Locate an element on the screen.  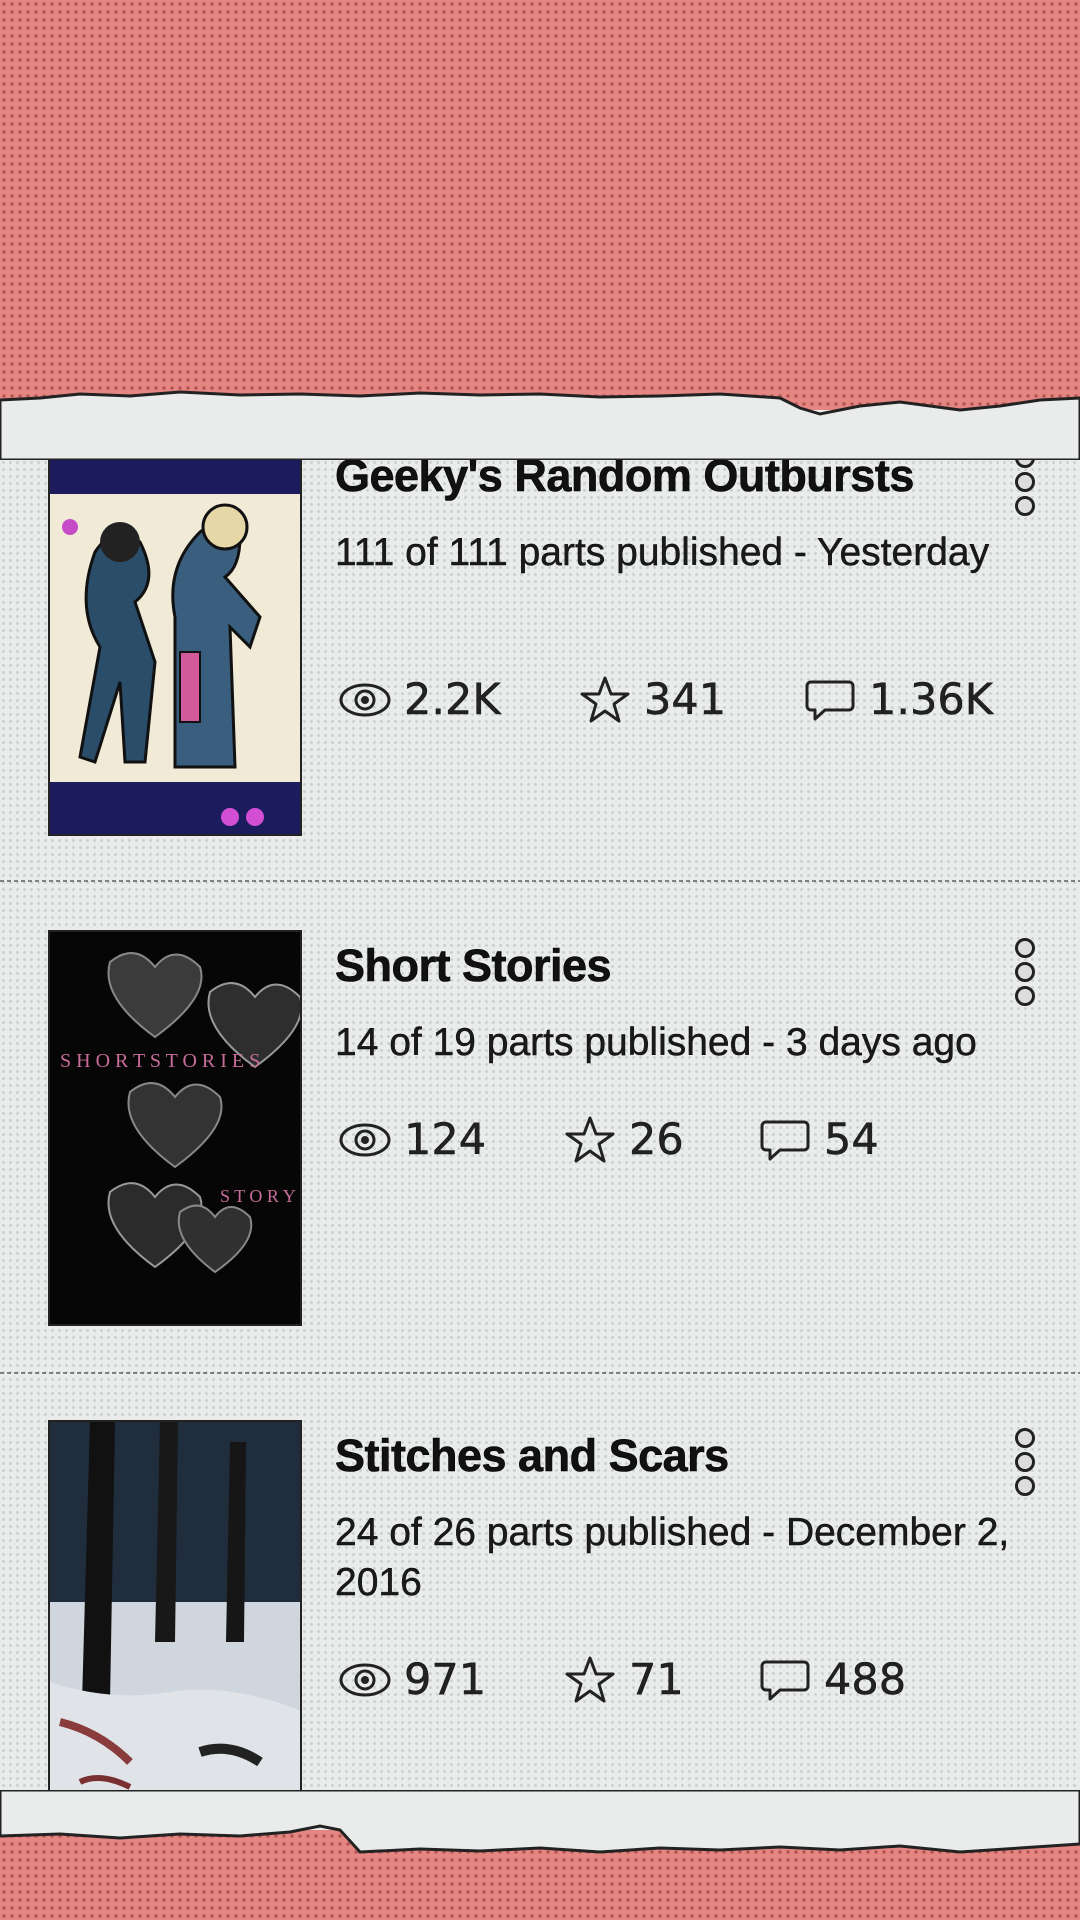
torn-paper-top-edge is located at coordinates (540, 425).